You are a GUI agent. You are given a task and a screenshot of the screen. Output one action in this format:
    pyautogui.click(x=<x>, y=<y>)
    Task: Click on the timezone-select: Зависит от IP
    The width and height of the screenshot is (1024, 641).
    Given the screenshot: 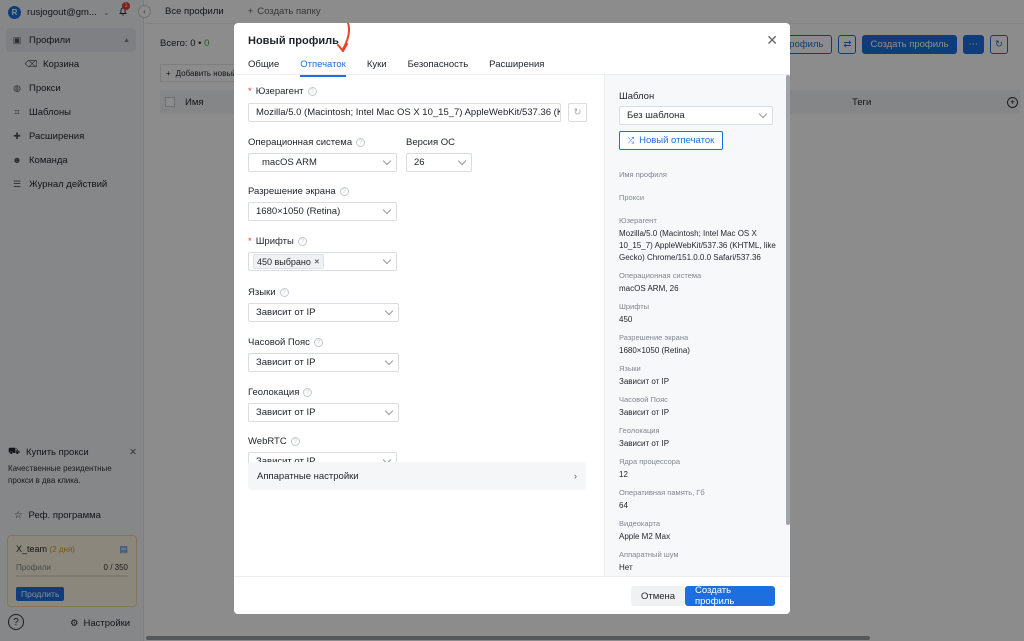 What is the action you would take?
    pyautogui.click(x=323, y=362)
    